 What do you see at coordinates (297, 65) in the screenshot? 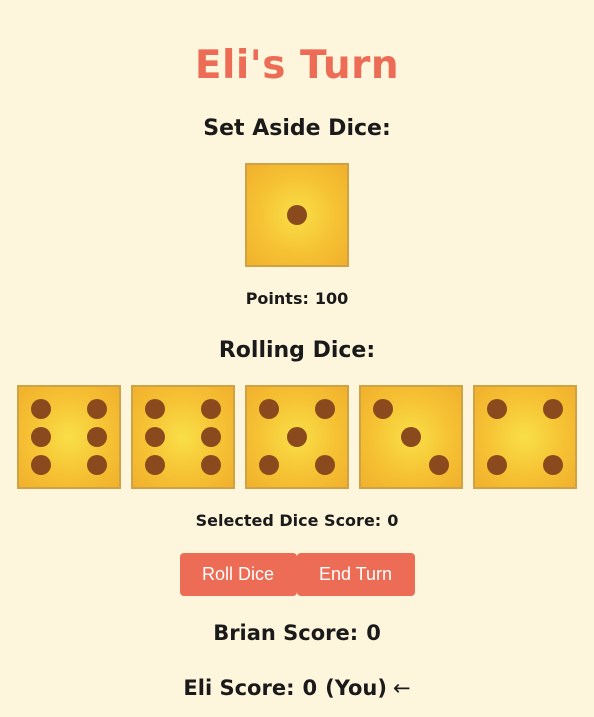
I see `turn-title: Eli's Turn` at bounding box center [297, 65].